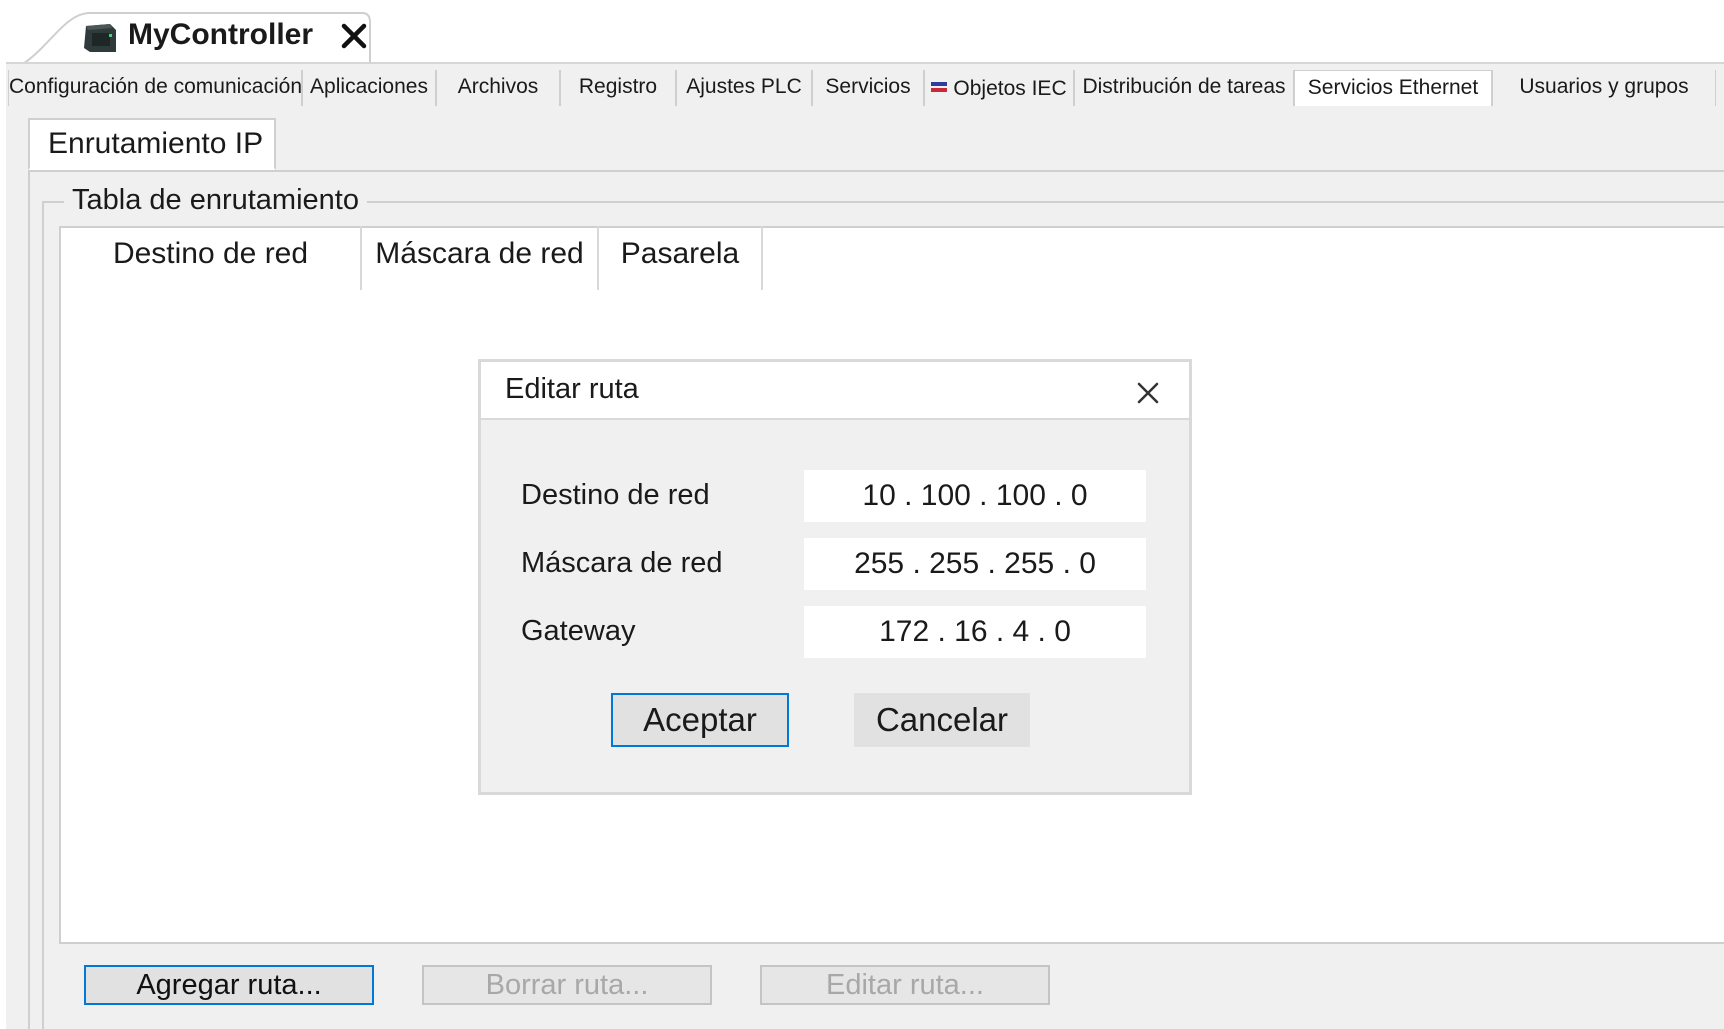 This screenshot has height=1029, width=1724. Describe the element at coordinates (975, 496) in the screenshot. I see `network-destination-input: 10 . 100 . 100 . 0` at that location.